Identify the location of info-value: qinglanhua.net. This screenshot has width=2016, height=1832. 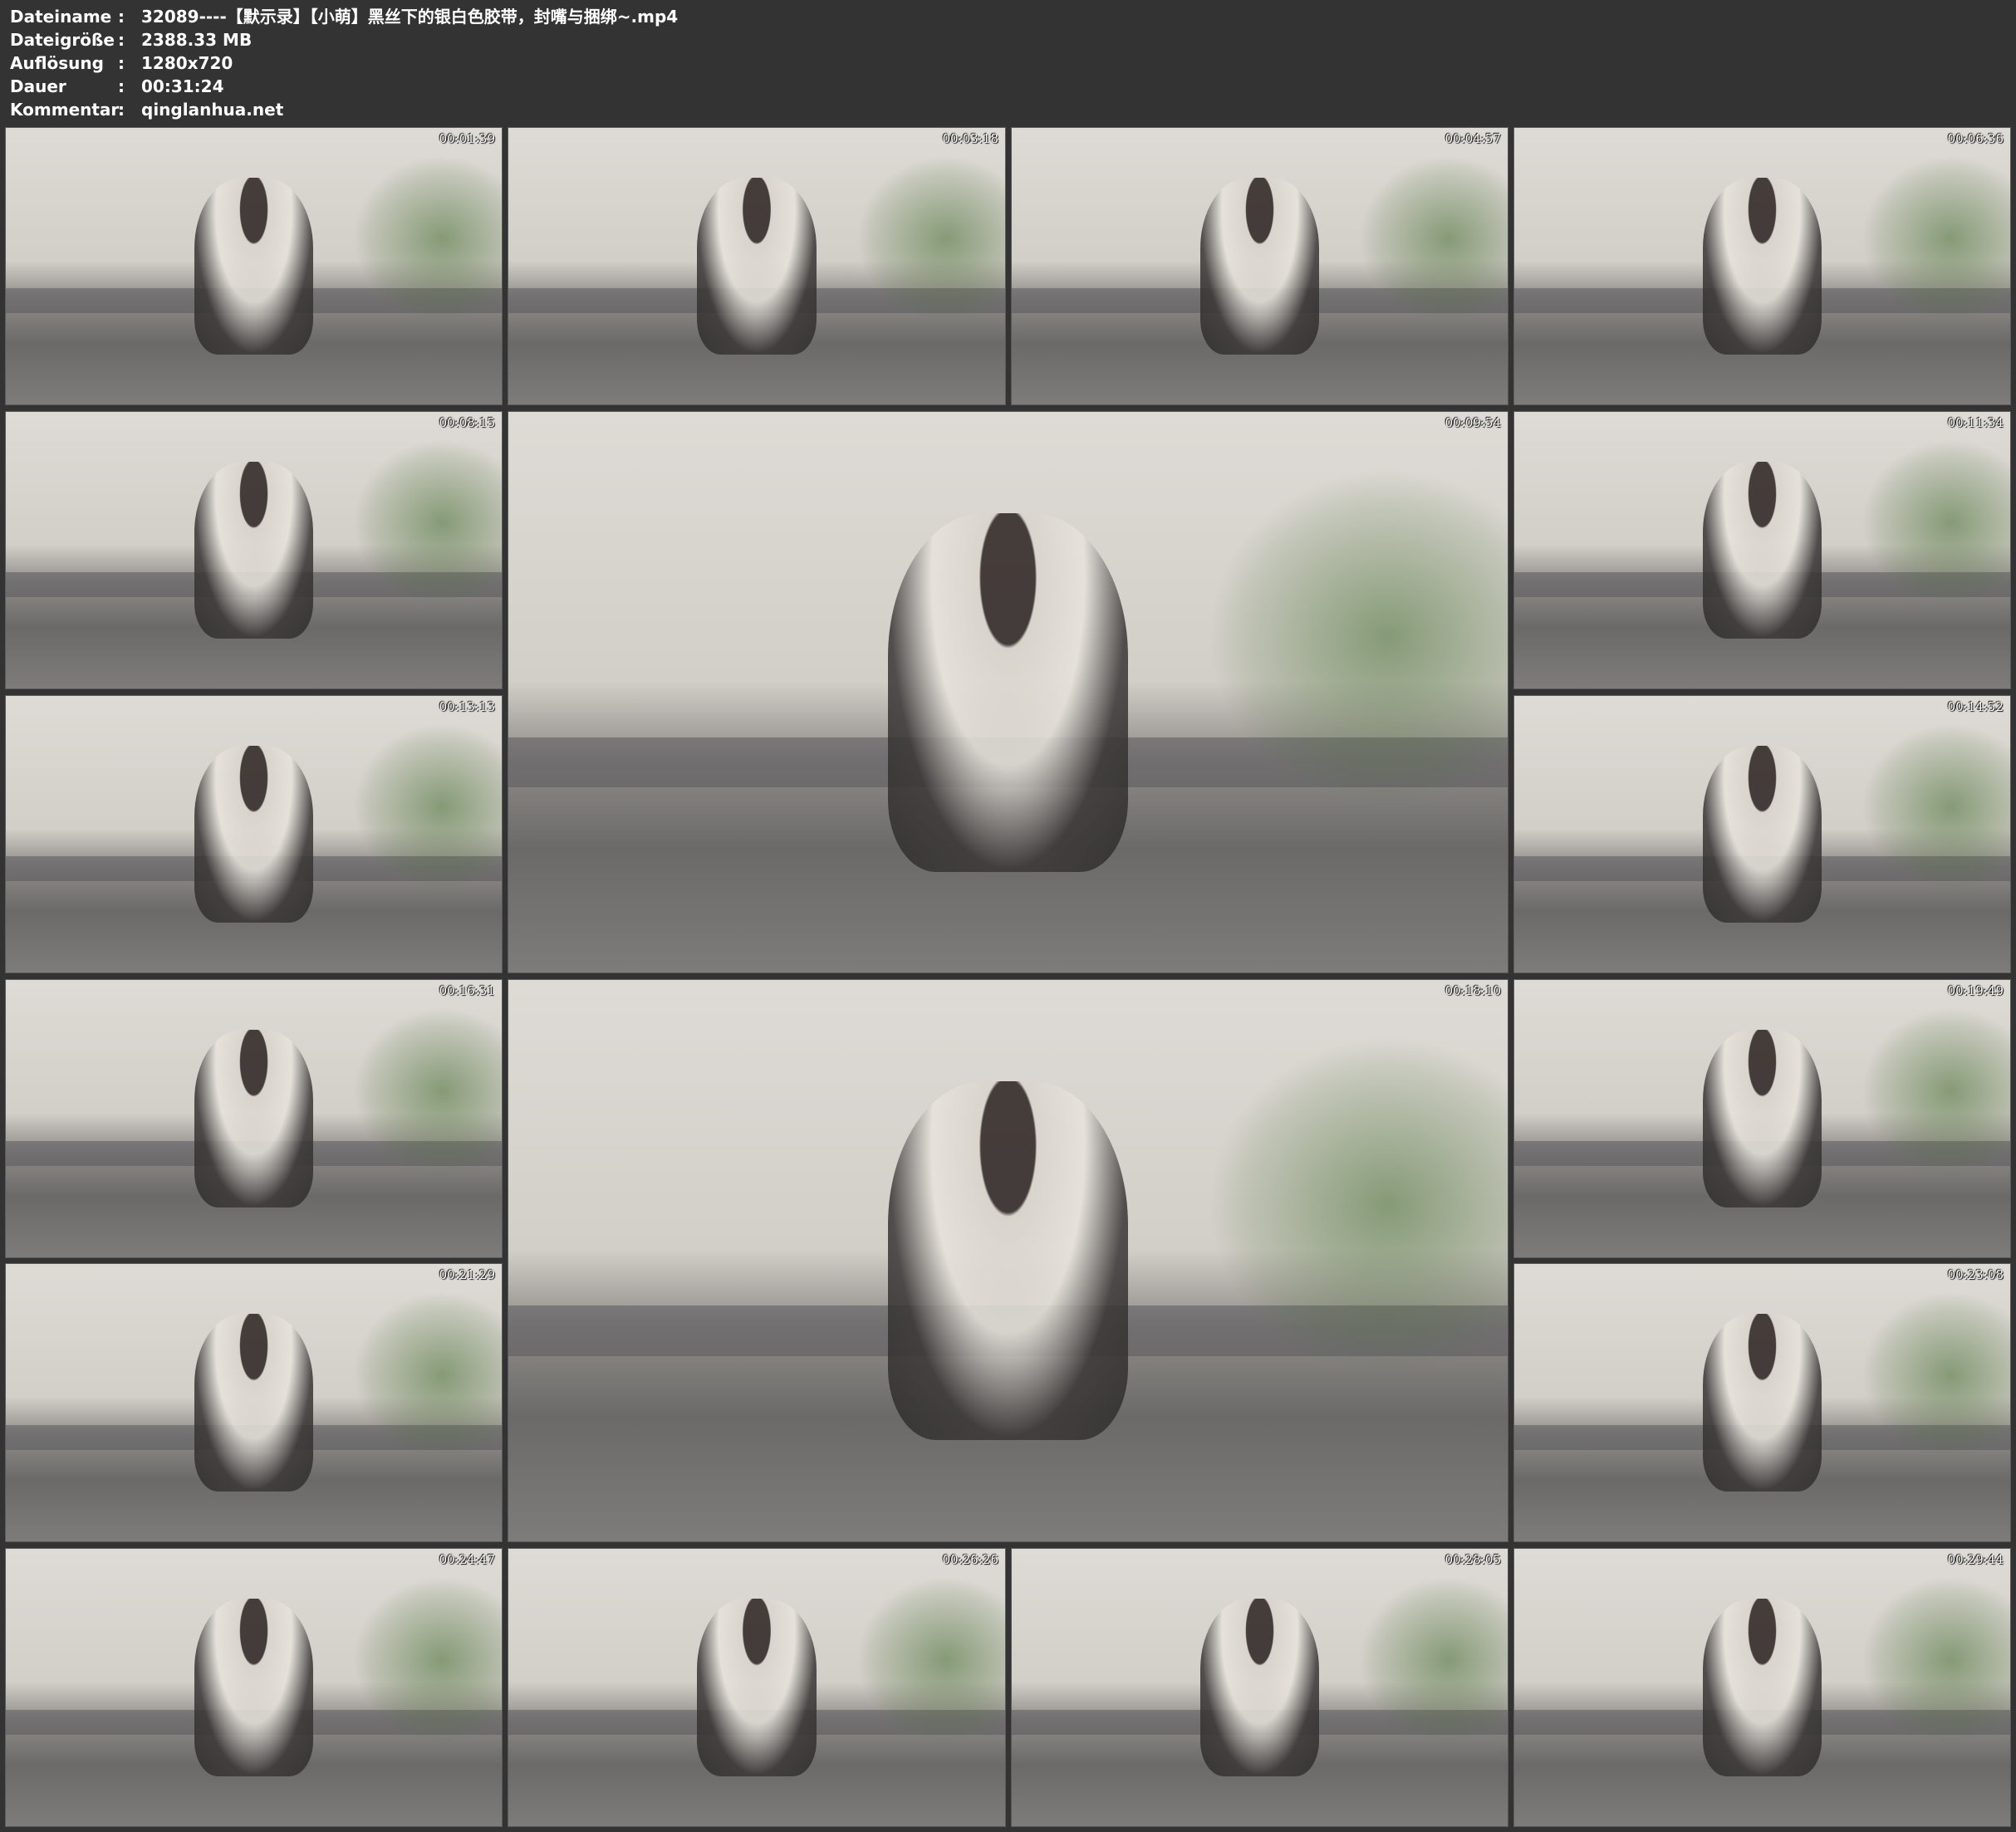
(212, 110).